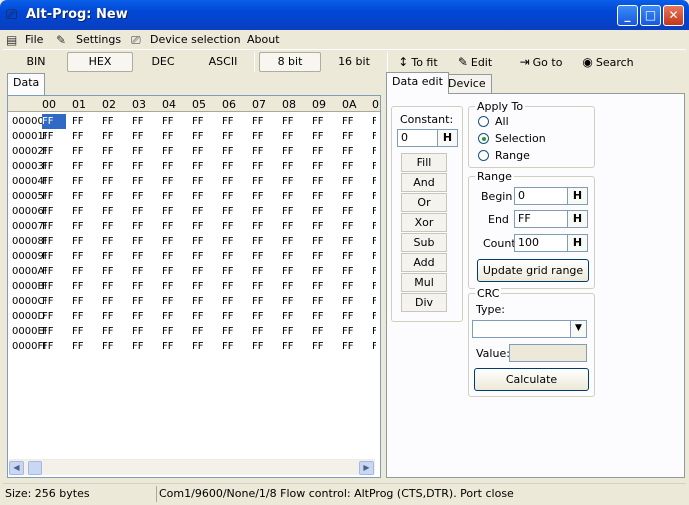  Describe the element at coordinates (578, 329) in the screenshot. I see `chevron-down-icon: ▼` at that location.